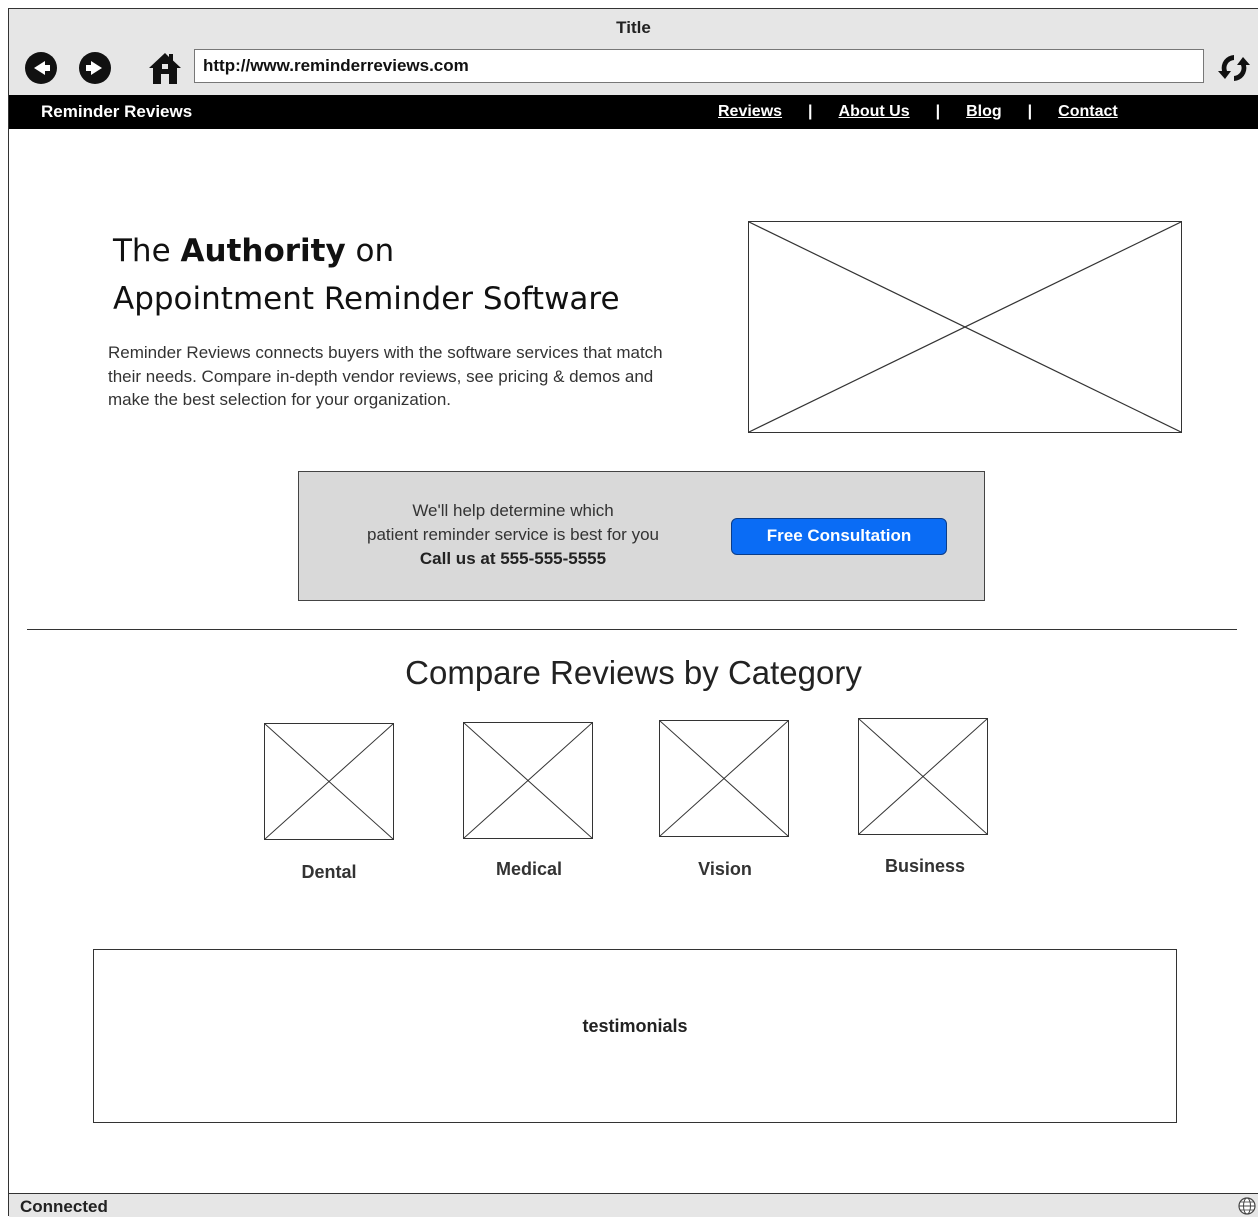  I want to click on categories-title: Compare Reviews by Category, so click(633, 672).